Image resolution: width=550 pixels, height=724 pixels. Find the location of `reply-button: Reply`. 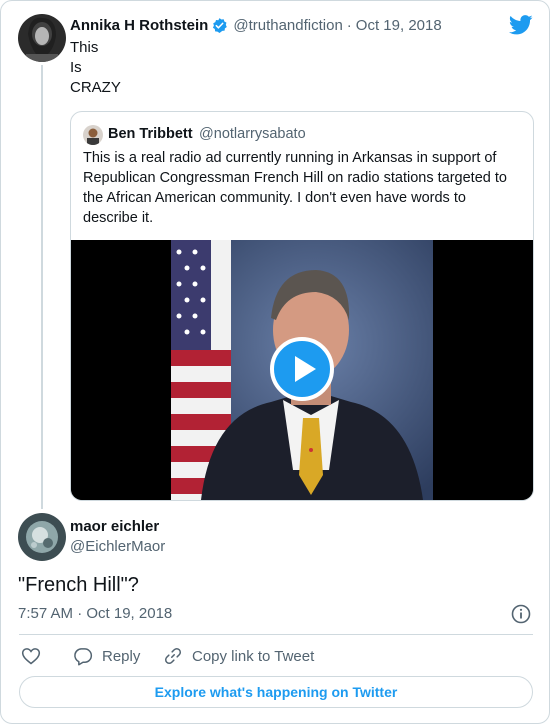

reply-button: Reply is located at coordinates (106, 656).